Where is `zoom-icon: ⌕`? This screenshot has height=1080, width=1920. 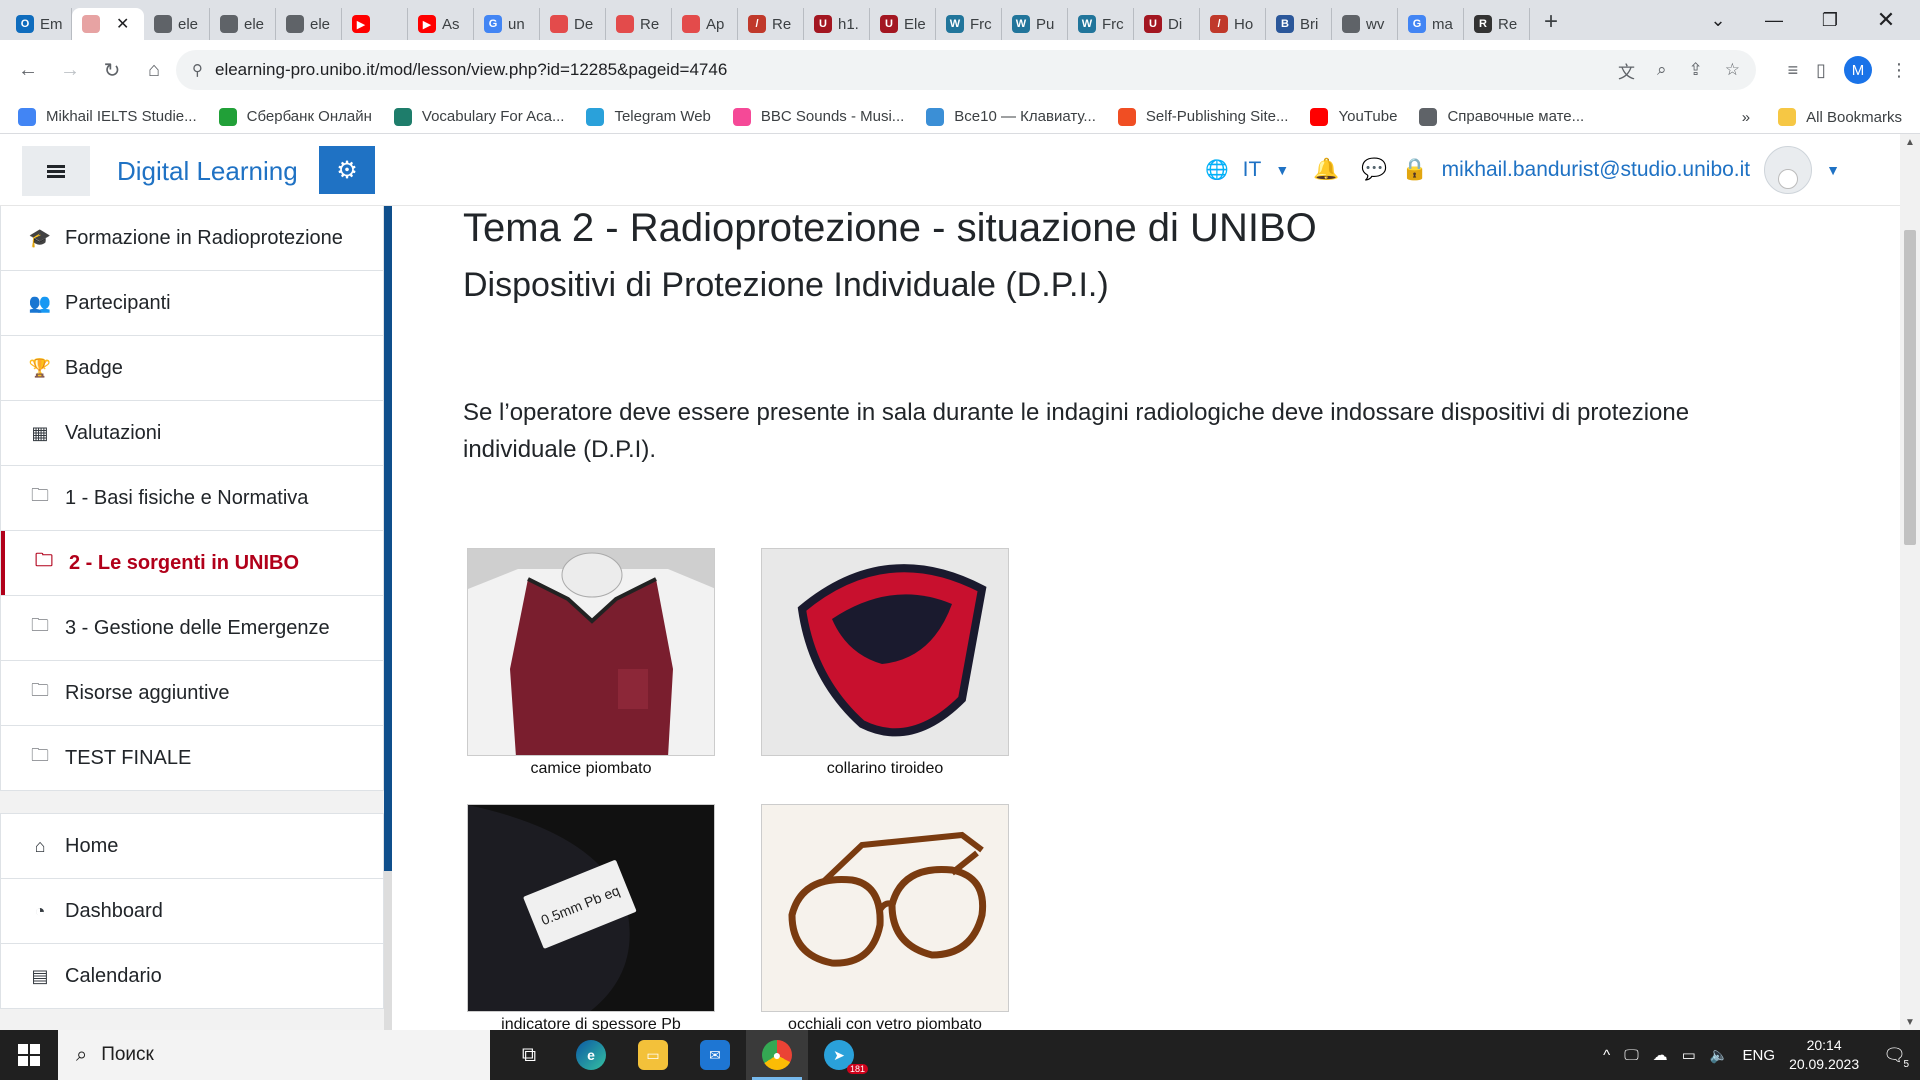 zoom-icon: ⌕ is located at coordinates (1662, 70).